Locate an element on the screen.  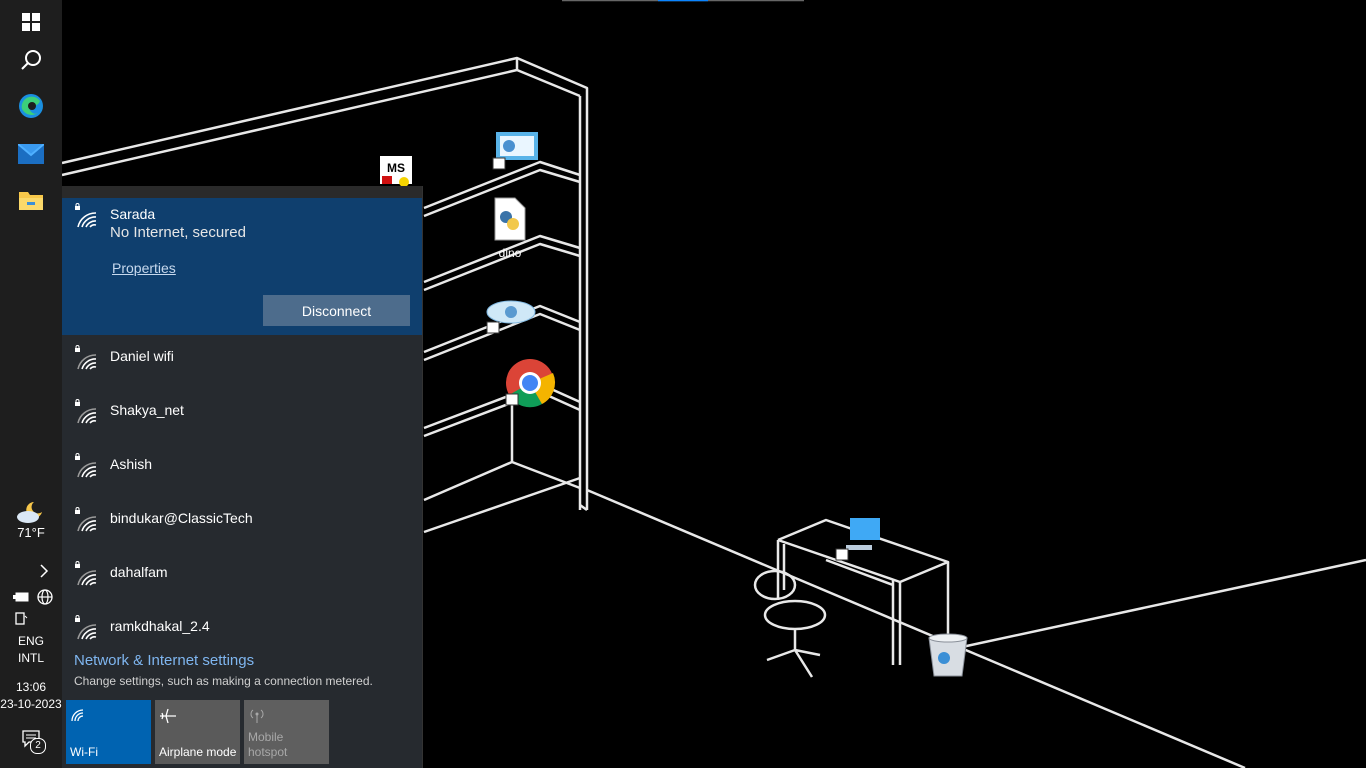
network-list-item: dahalfam is located at coordinates (242, 578).